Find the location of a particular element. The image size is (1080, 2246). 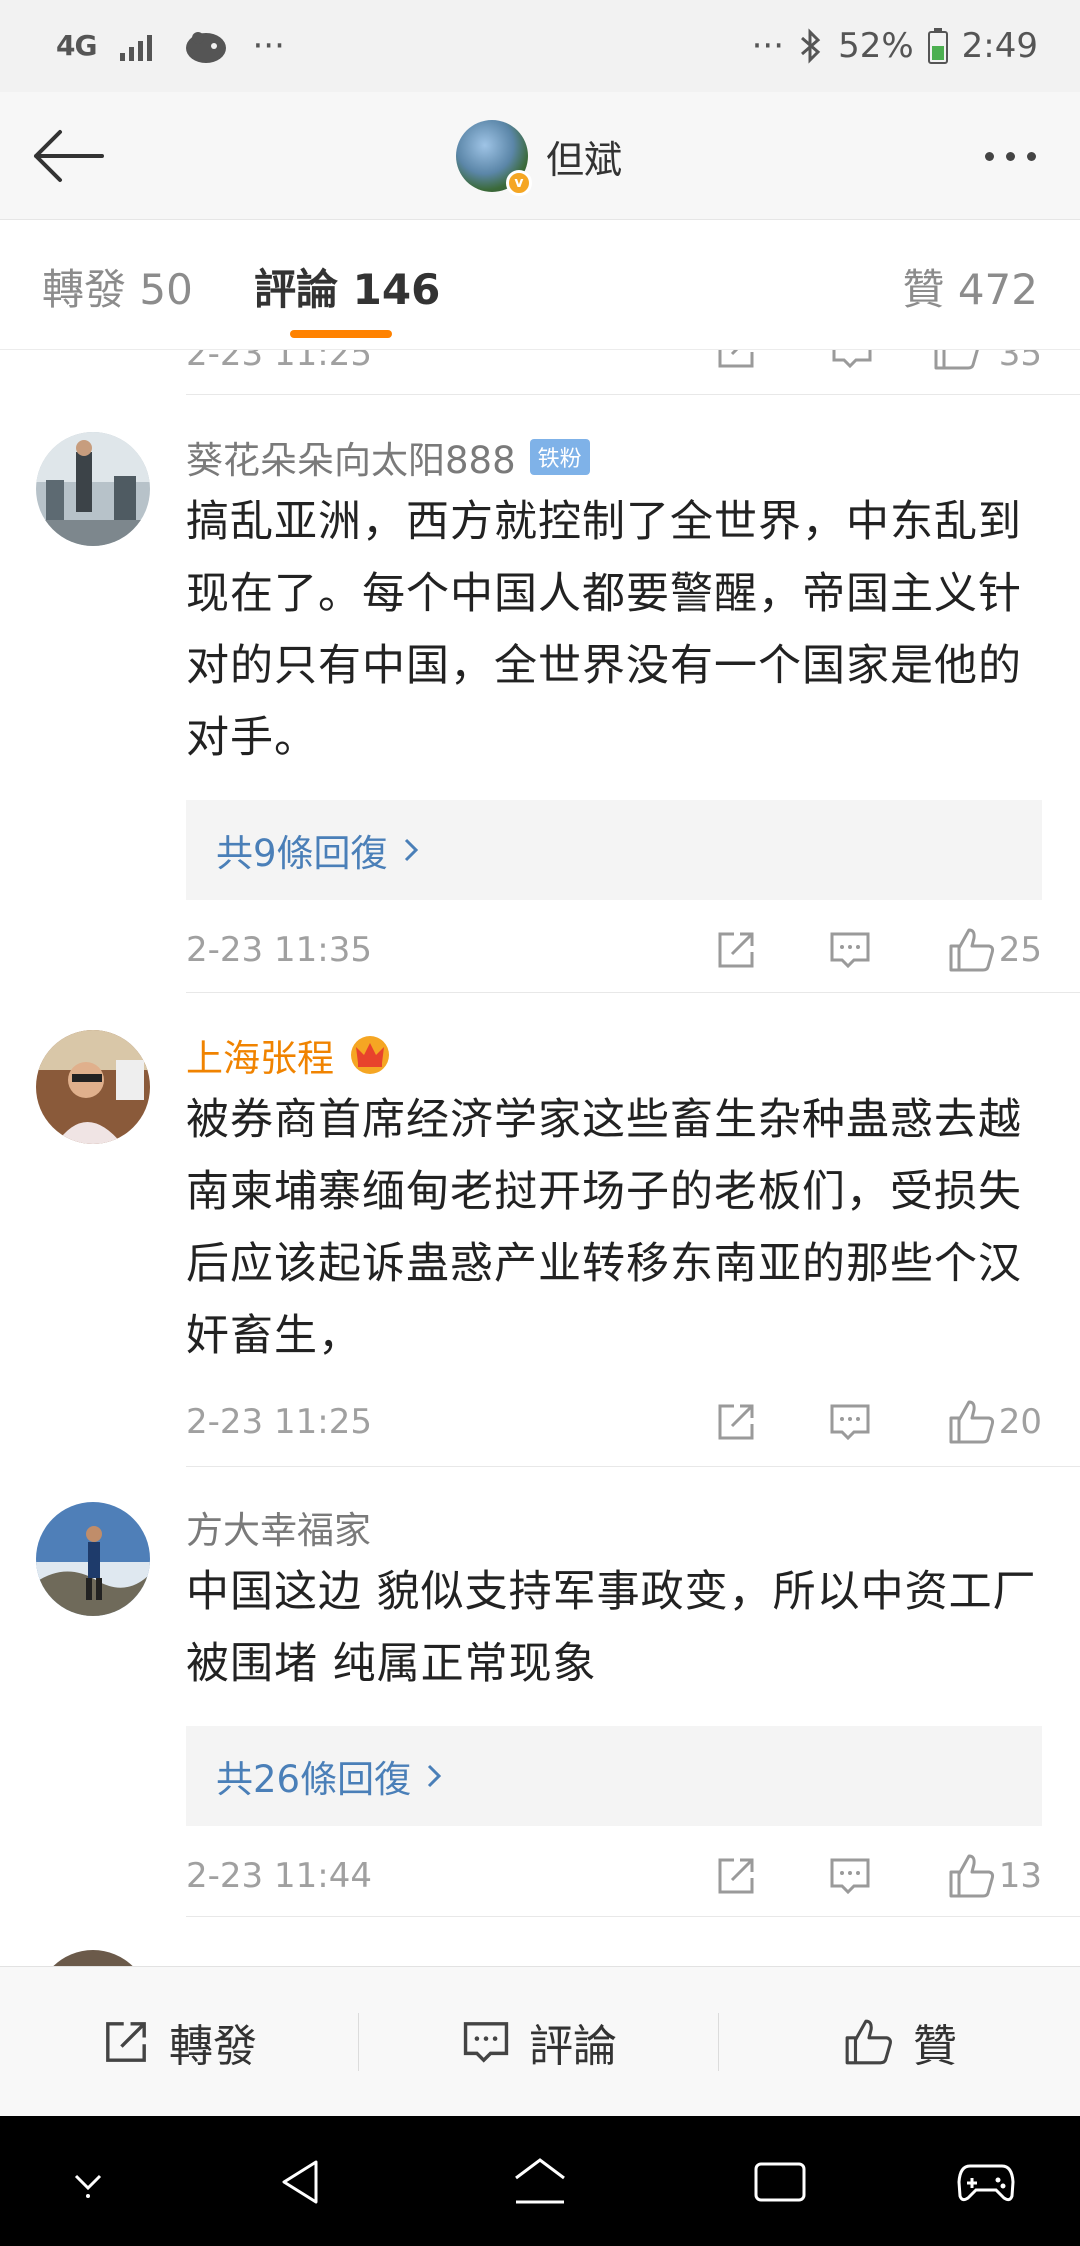

system-nav-bar is located at coordinates (540, 2181).